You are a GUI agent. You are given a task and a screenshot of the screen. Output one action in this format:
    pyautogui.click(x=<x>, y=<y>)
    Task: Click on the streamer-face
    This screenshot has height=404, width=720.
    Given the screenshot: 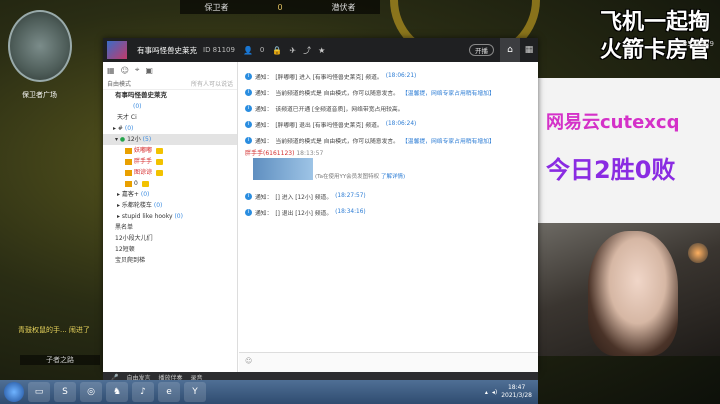 What is the action you would take?
    pyautogui.click(x=633, y=293)
    